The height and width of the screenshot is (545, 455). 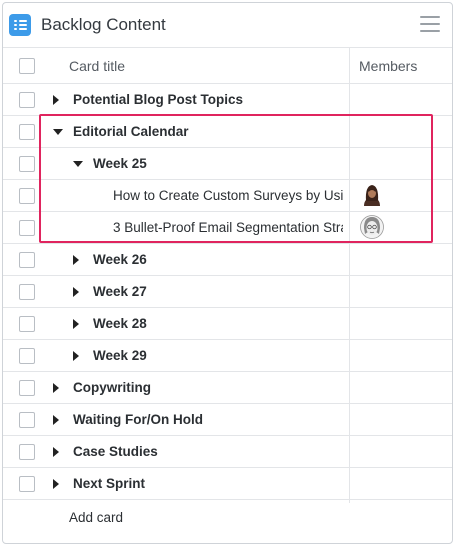 I want to click on card-title: Week 29, so click(x=120, y=356).